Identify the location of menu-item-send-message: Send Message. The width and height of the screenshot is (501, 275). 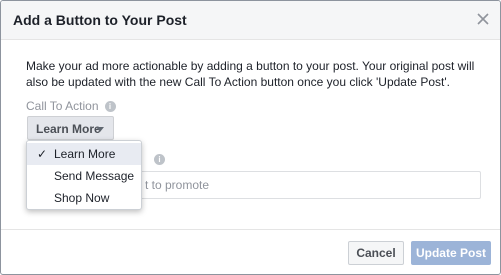
(84, 176).